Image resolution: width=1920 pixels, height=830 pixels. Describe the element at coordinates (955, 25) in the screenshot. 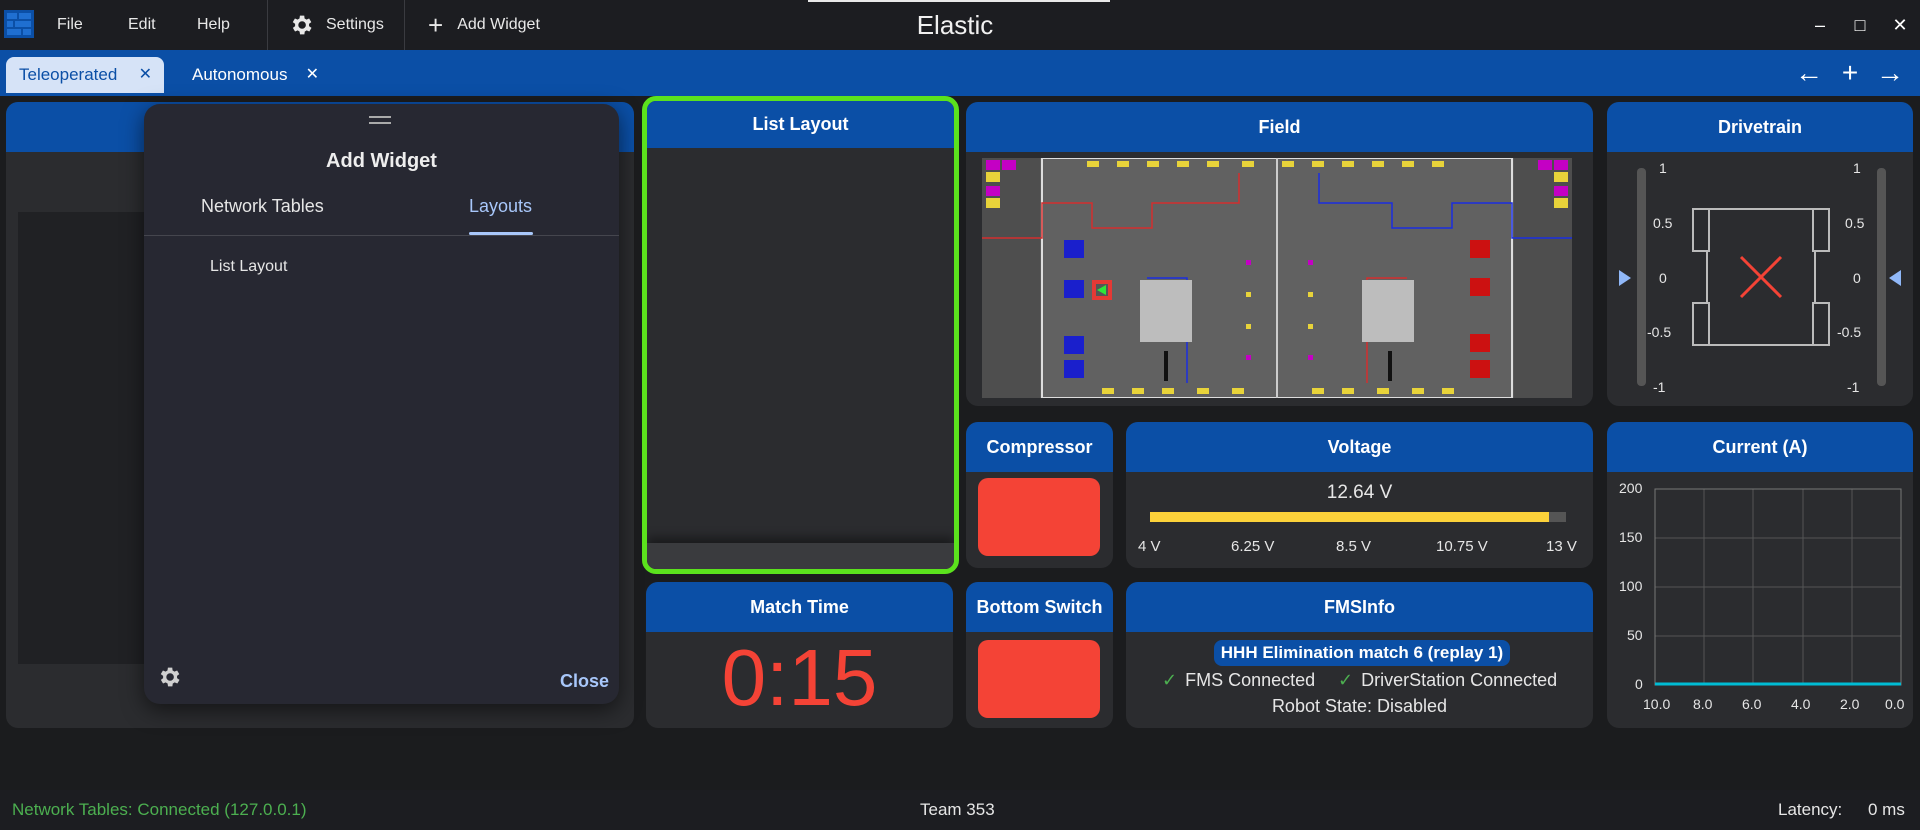

I see `app-title: Elastic` at that location.